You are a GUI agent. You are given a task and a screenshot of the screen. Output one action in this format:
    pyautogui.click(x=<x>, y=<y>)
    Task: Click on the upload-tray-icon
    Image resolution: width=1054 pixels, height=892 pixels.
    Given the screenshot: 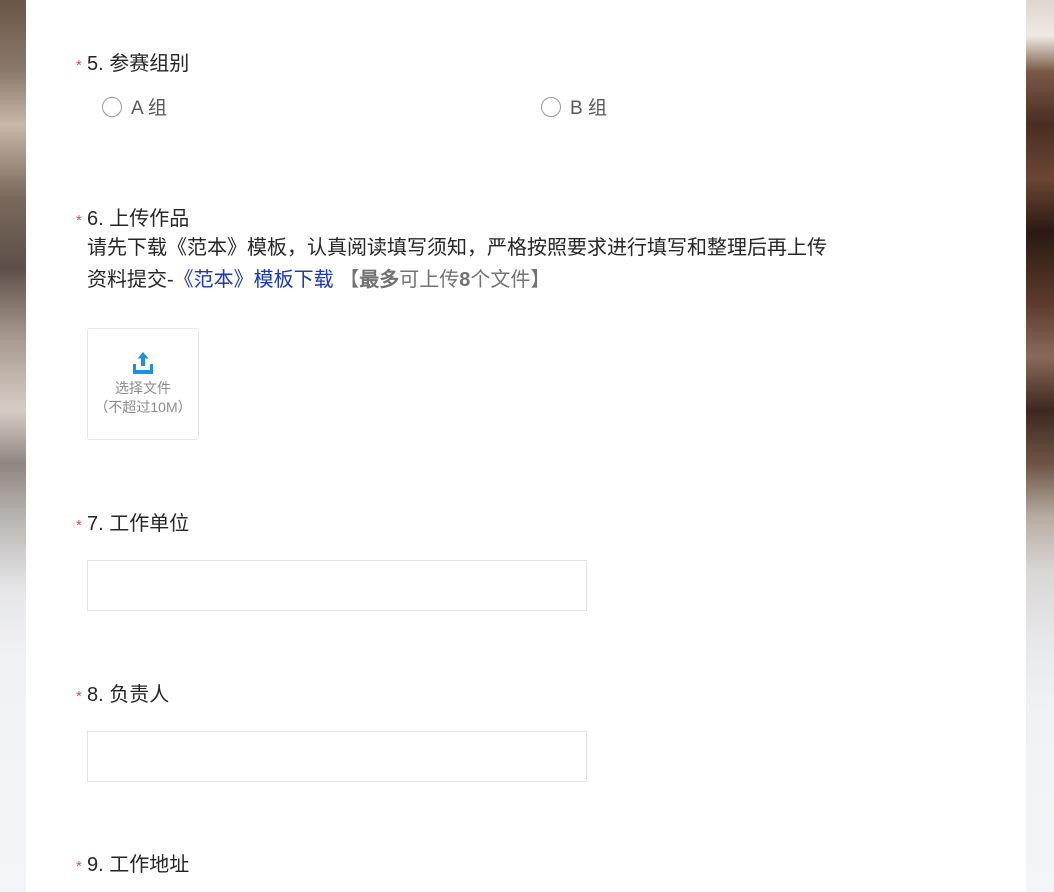 What is the action you would take?
    pyautogui.click(x=143, y=363)
    